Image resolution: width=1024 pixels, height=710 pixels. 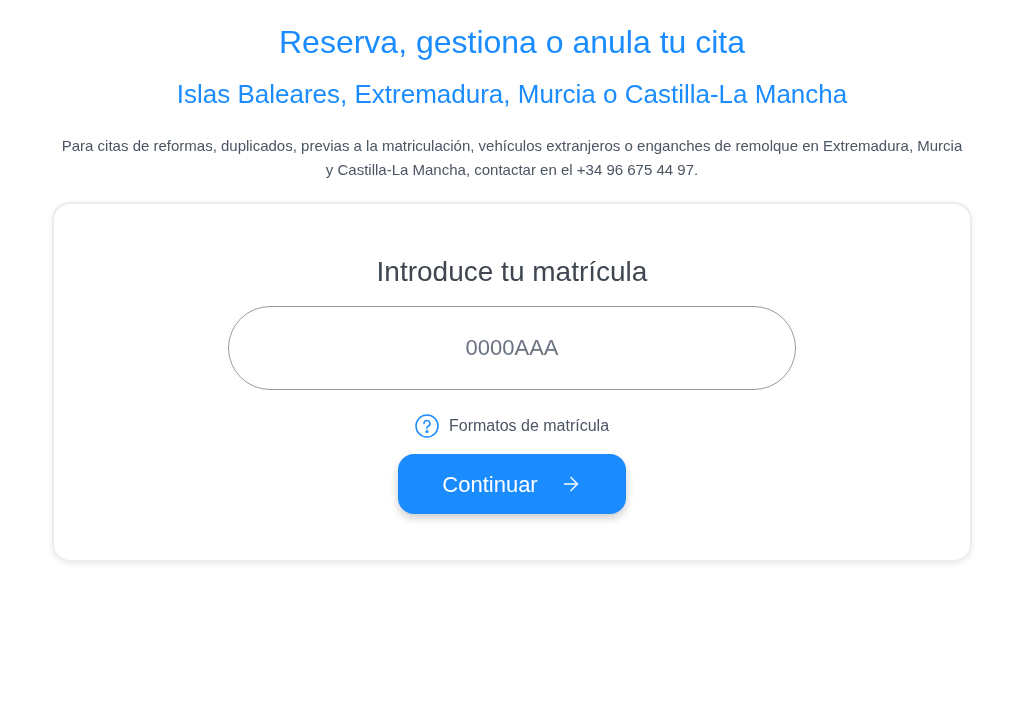 What do you see at coordinates (512, 94) in the screenshot?
I see `page-subtitle: Islas Baleares, Extremadura, Murcia o Castilla-La Mancha` at bounding box center [512, 94].